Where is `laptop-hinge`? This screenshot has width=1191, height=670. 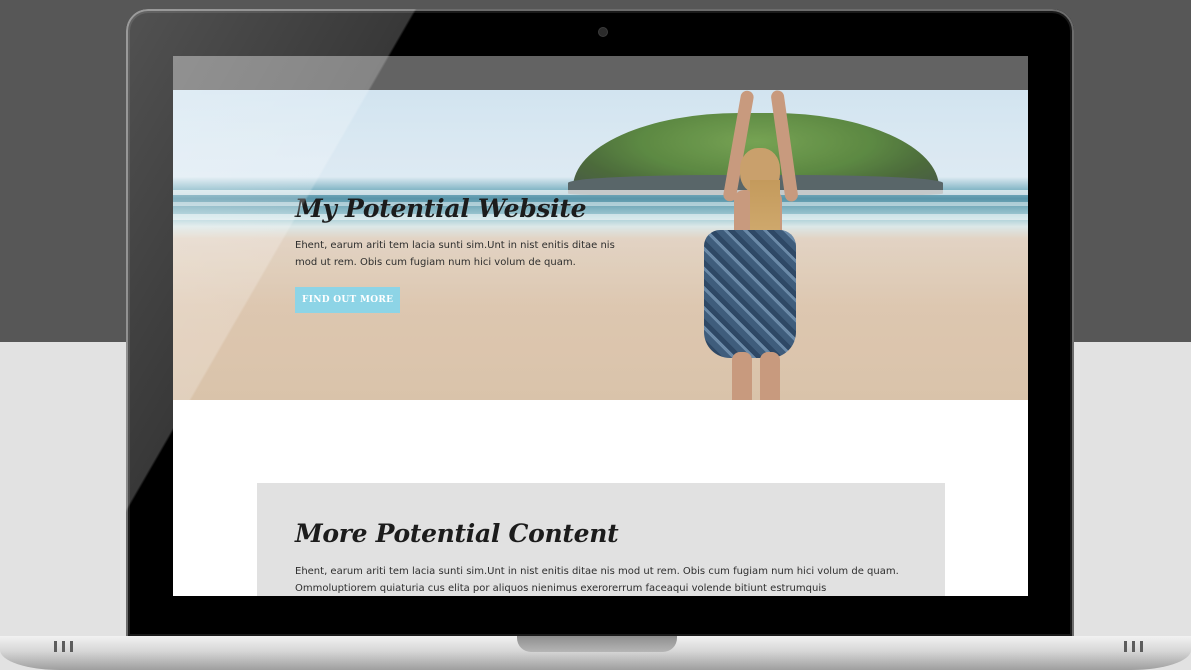
laptop-hinge is located at coordinates (597, 644).